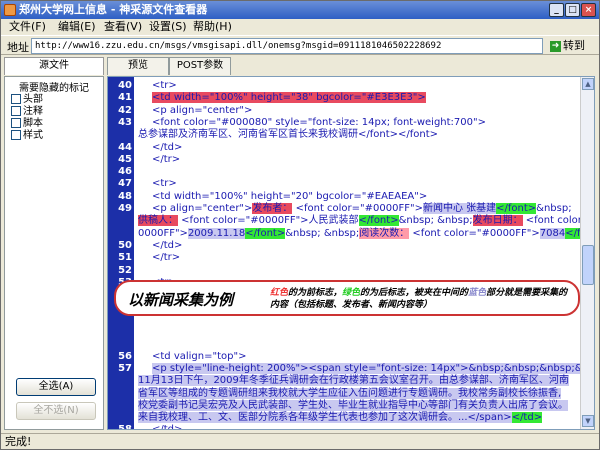 The image size is (600, 450). Describe the element at coordinates (33, 111) in the screenshot. I see `checkbox-label: 注释` at that location.